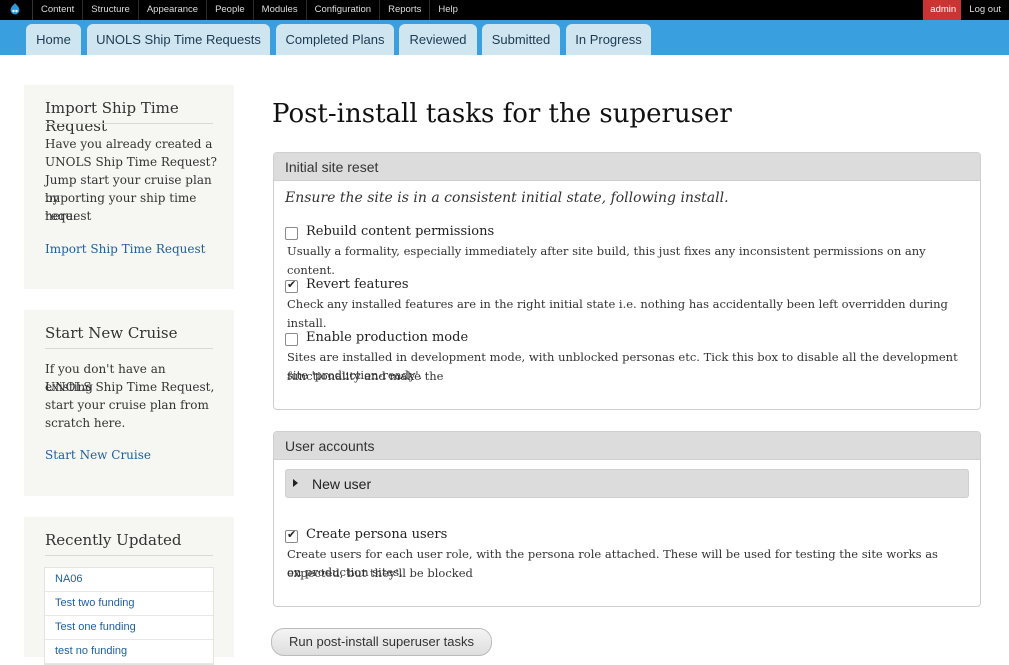 This screenshot has width=1009, height=665. What do you see at coordinates (85, 423) in the screenshot?
I see `start-cruise-text-line: scratch here.` at bounding box center [85, 423].